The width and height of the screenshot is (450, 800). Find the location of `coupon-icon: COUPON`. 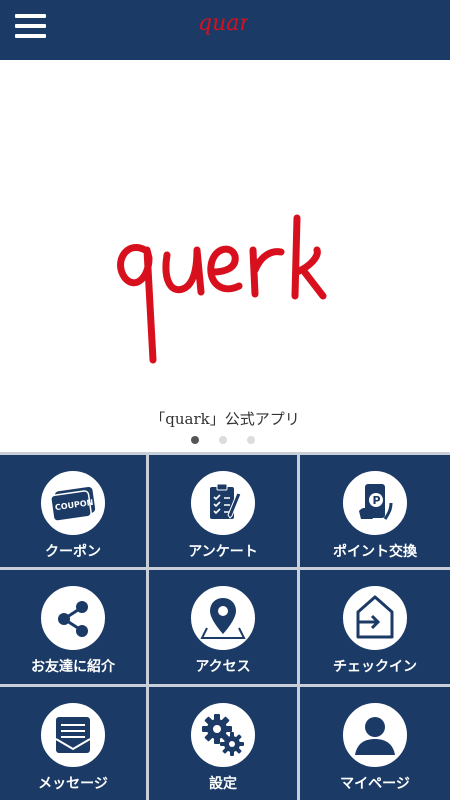

coupon-icon: COUPON is located at coordinates (73, 503).